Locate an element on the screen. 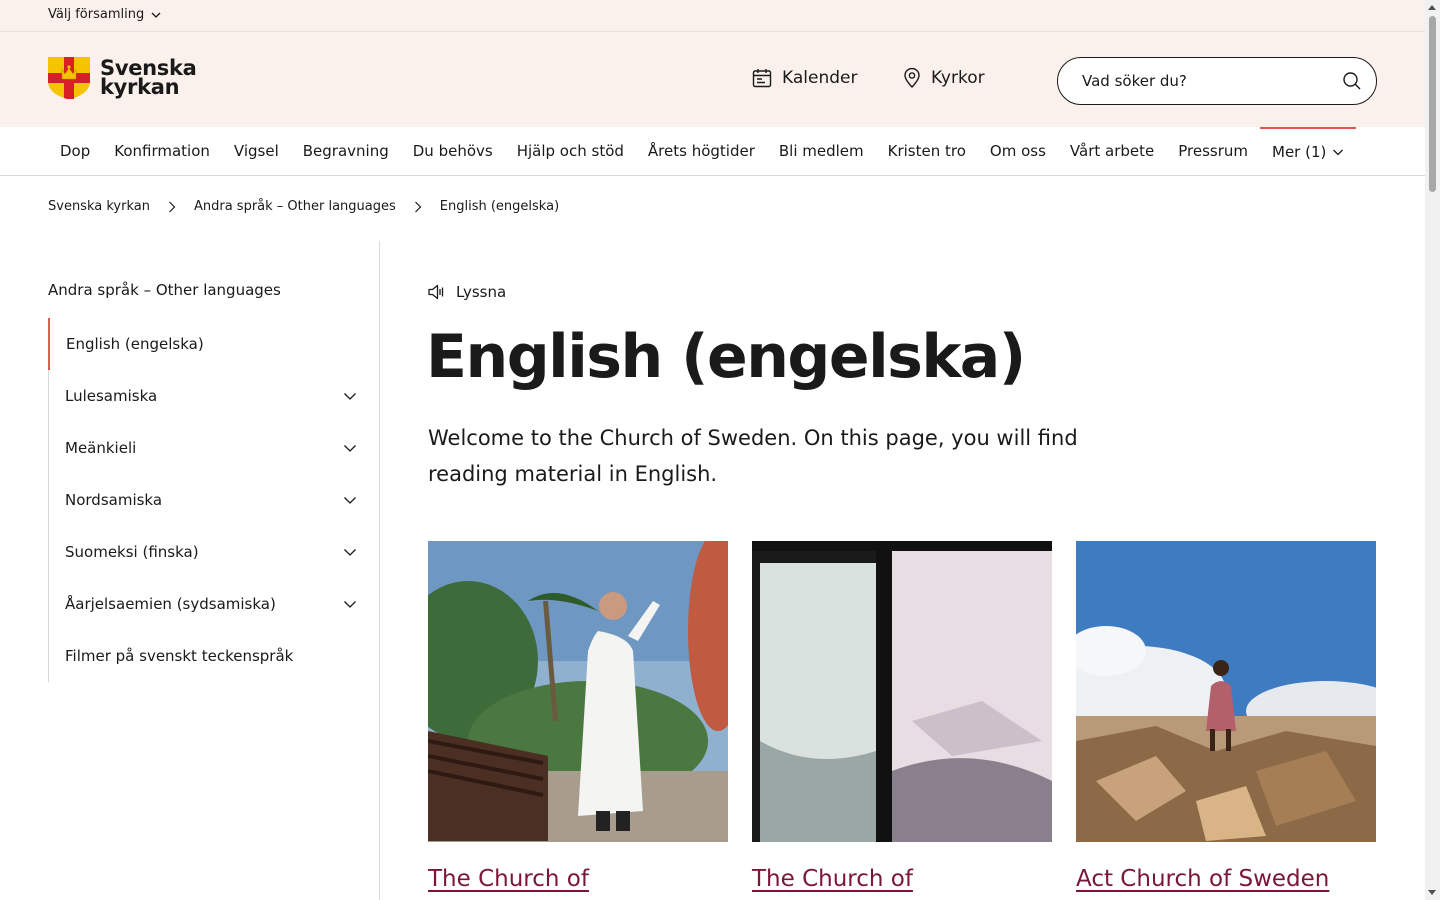  calendar-label: Kalender is located at coordinates (820, 78).